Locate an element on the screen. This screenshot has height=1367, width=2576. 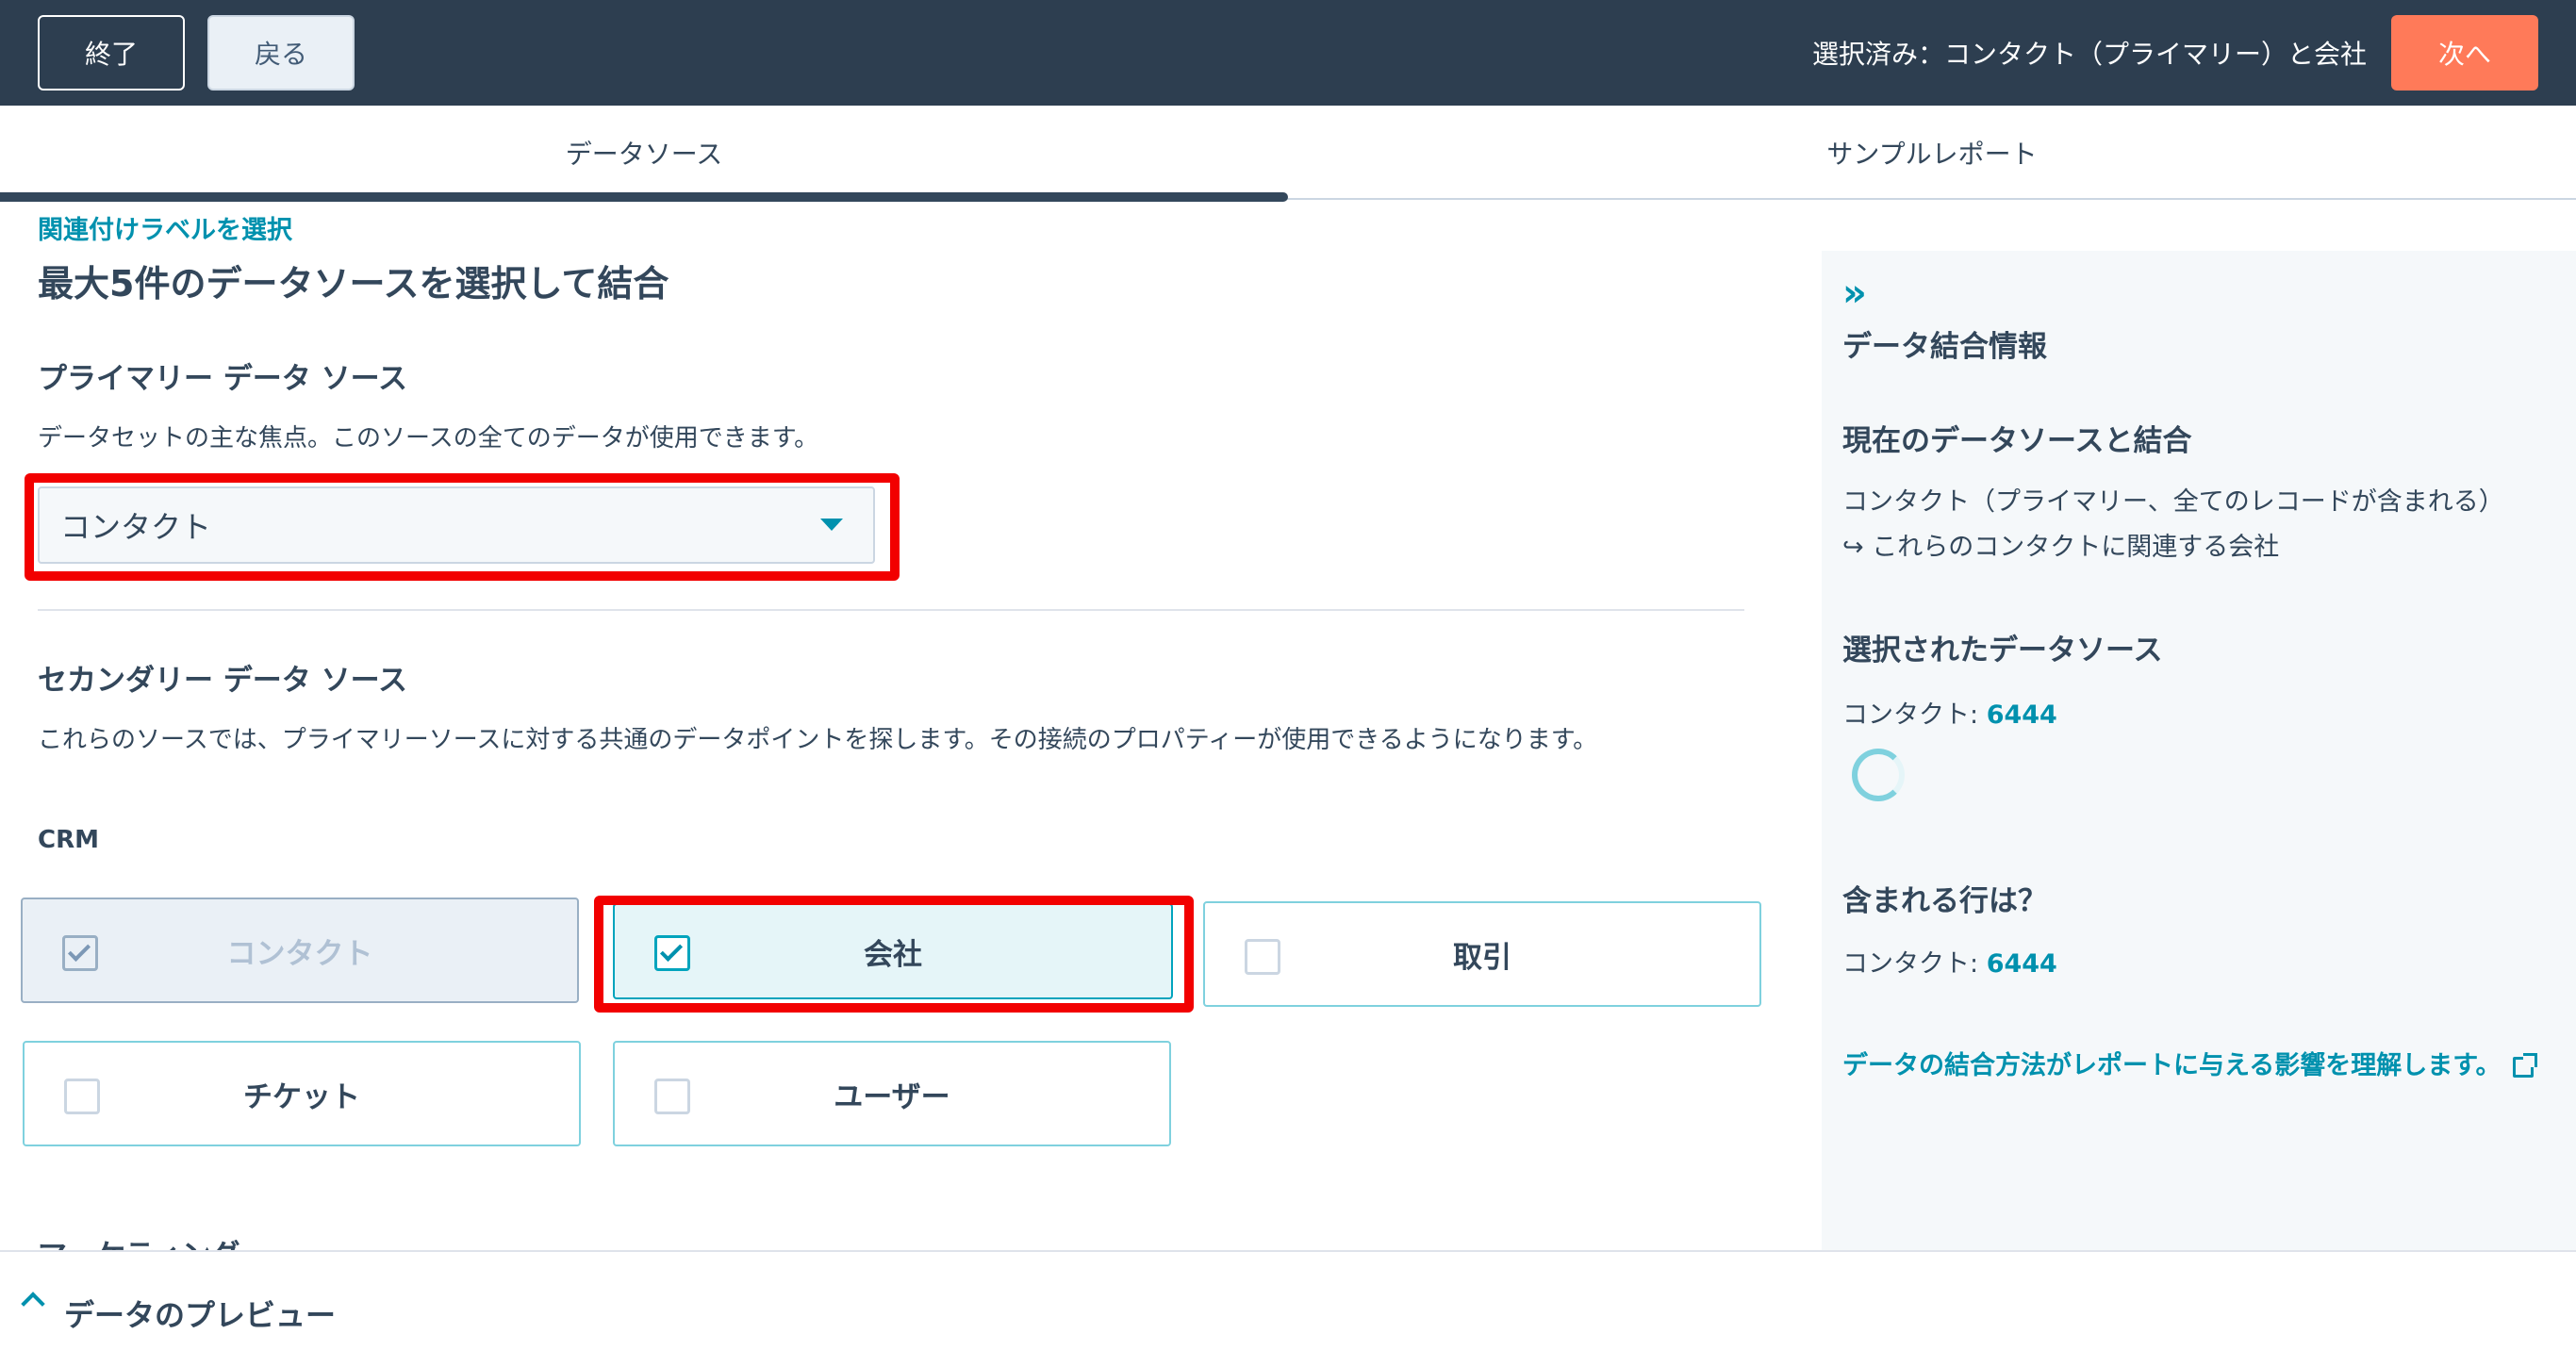
source-card-label: 取引 is located at coordinates (1482, 957).